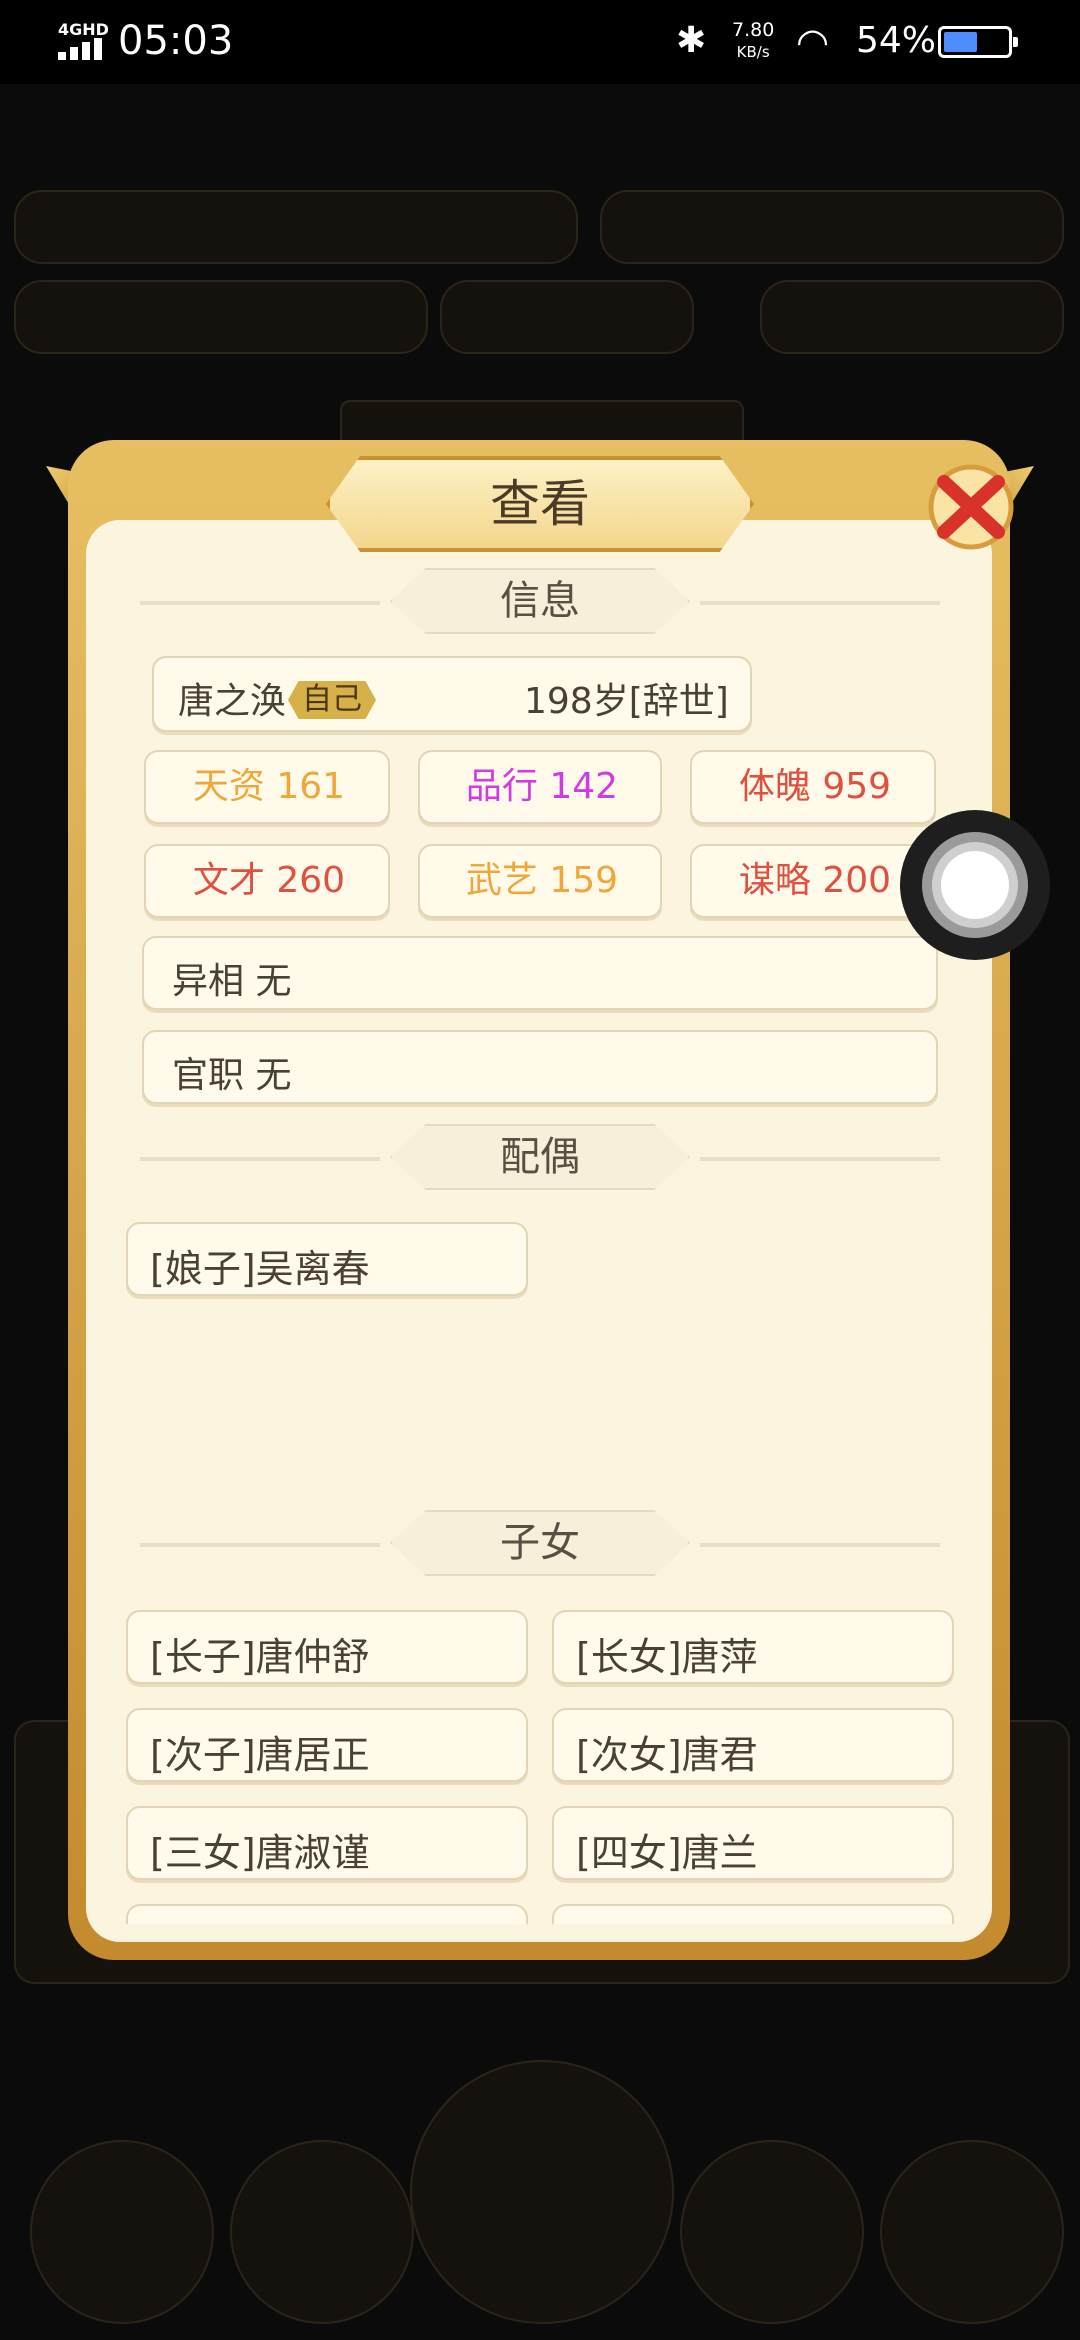 This screenshot has height=2340, width=1080. What do you see at coordinates (540, 504) in the screenshot?
I see `dialog-title: 查看` at bounding box center [540, 504].